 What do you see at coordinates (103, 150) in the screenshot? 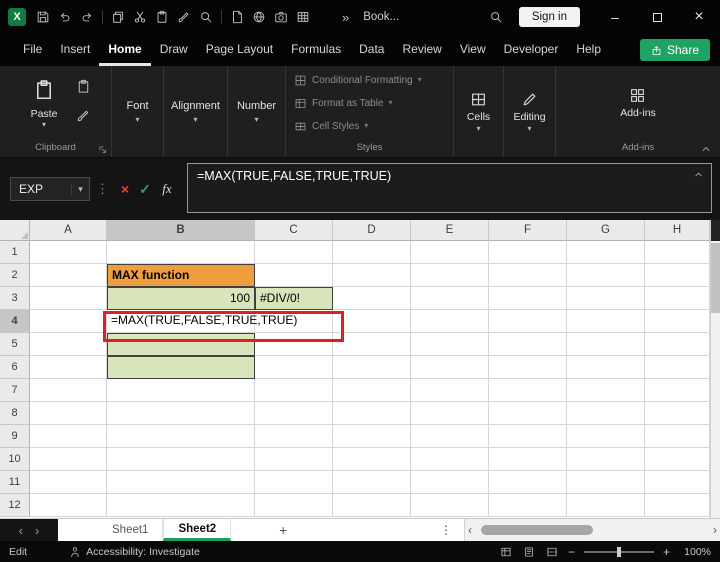
I see `dialog-launcher-icon` at bounding box center [103, 150].